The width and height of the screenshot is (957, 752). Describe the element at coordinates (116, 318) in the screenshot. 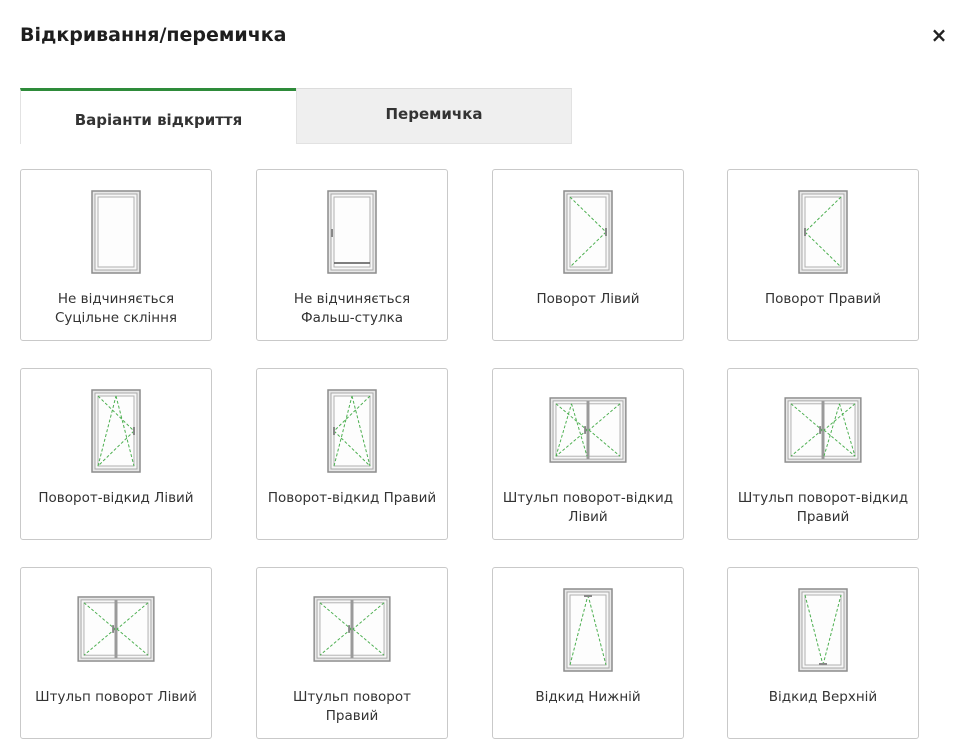

I see `option-label-line: Суцільне скління` at that location.